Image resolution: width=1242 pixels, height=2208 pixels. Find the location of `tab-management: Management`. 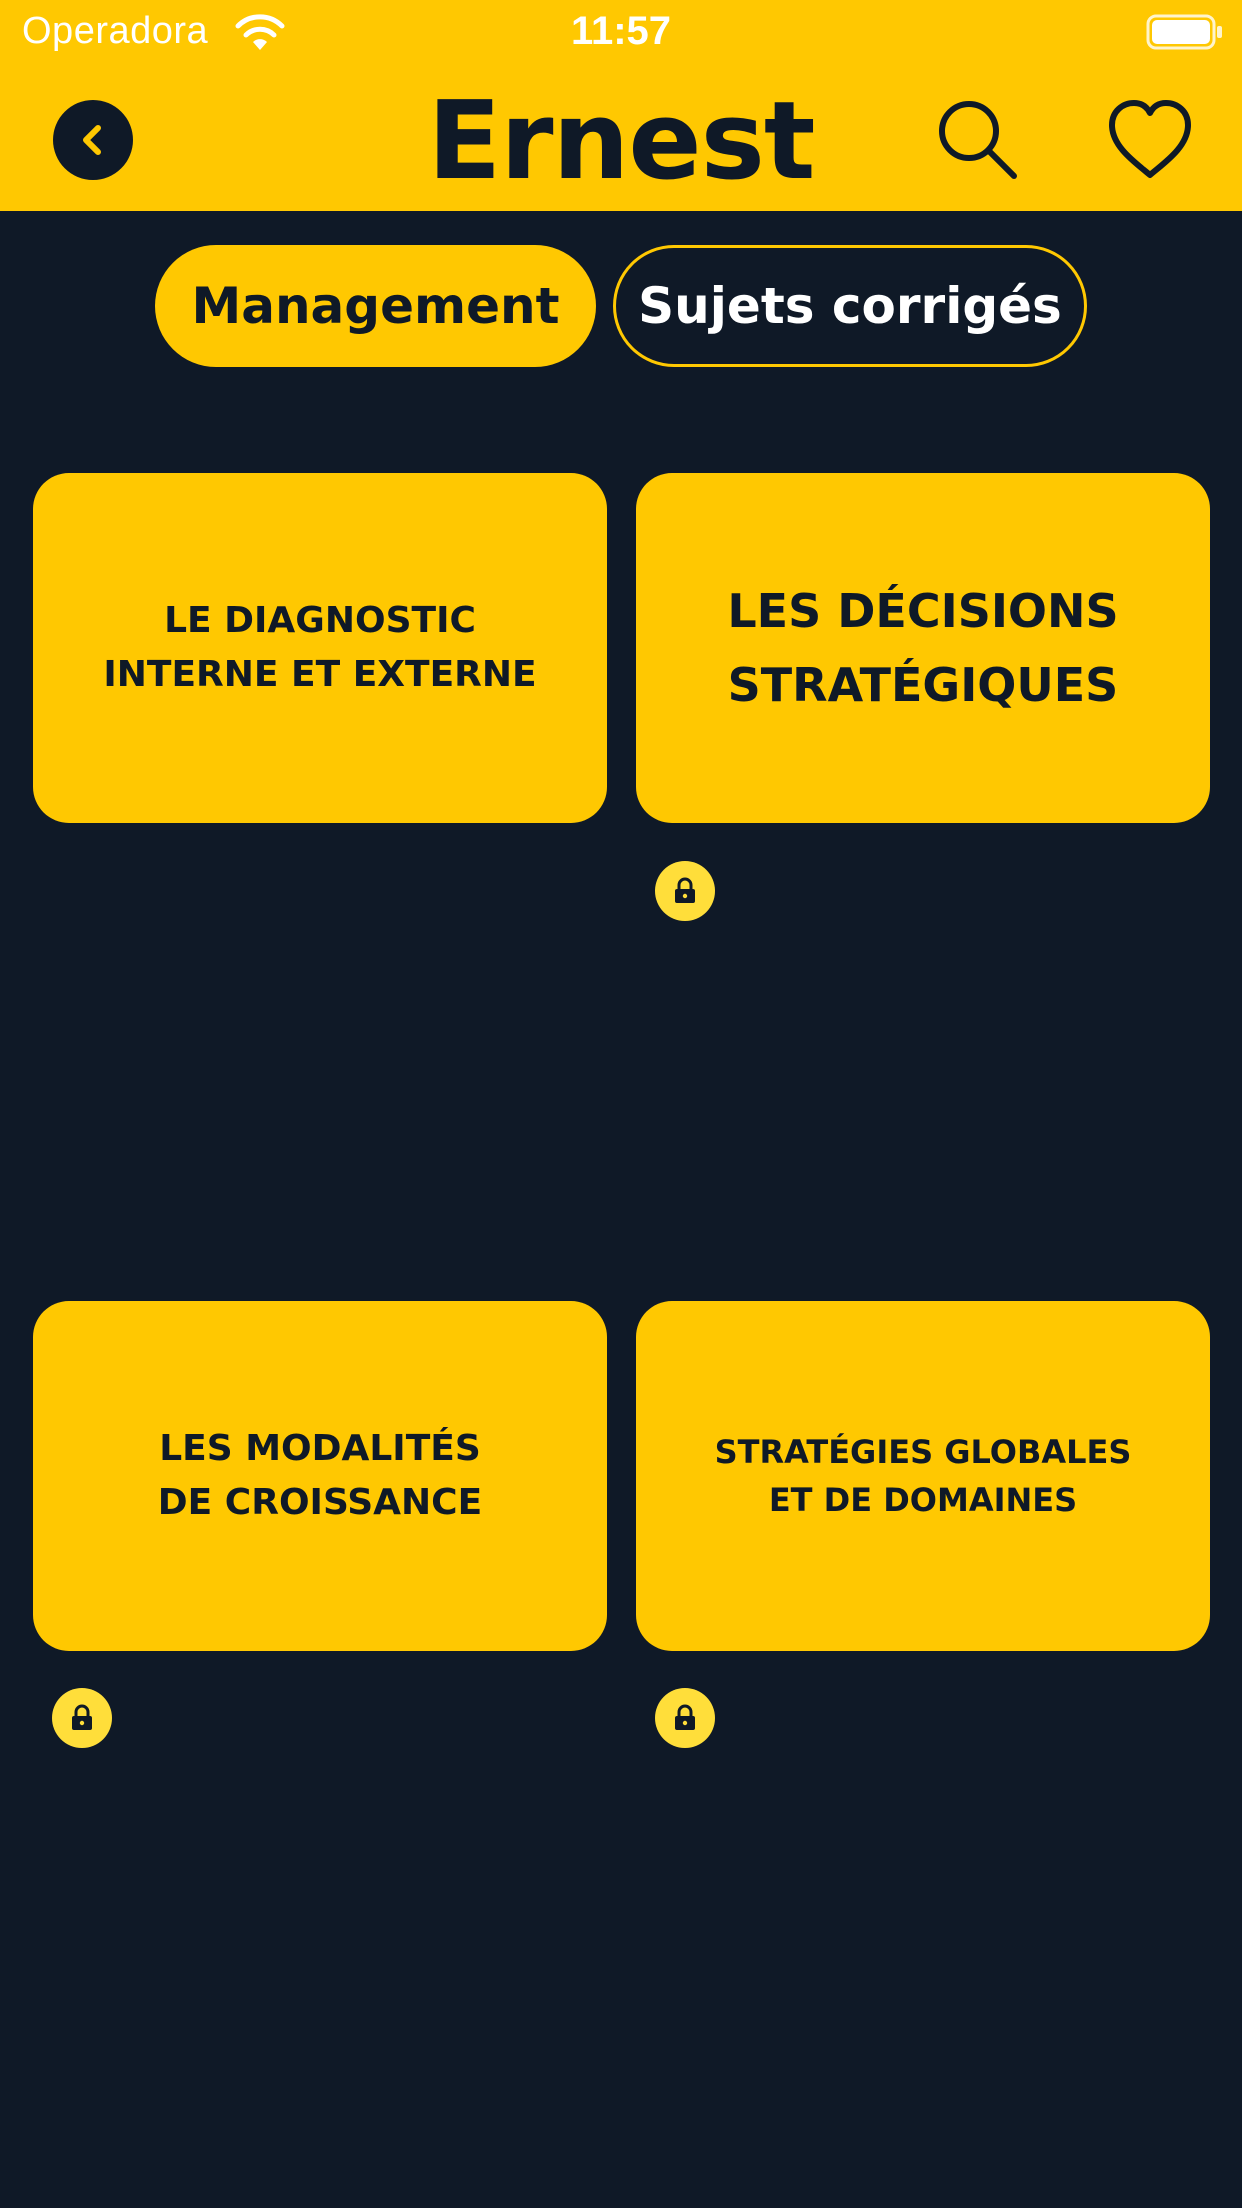

tab-management: Management is located at coordinates (375, 306).